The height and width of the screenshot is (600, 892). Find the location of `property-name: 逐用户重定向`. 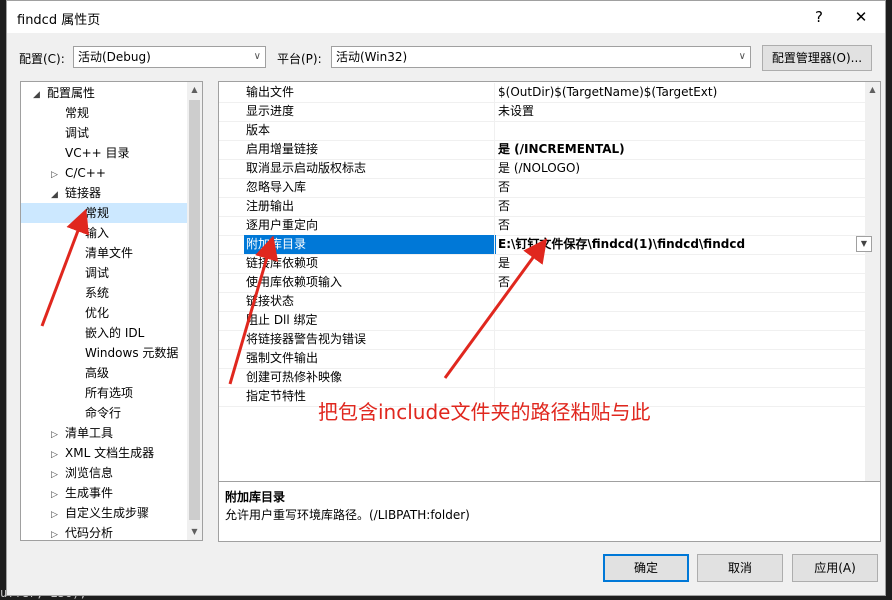

property-name: 逐用户重定向 is located at coordinates (282, 225).